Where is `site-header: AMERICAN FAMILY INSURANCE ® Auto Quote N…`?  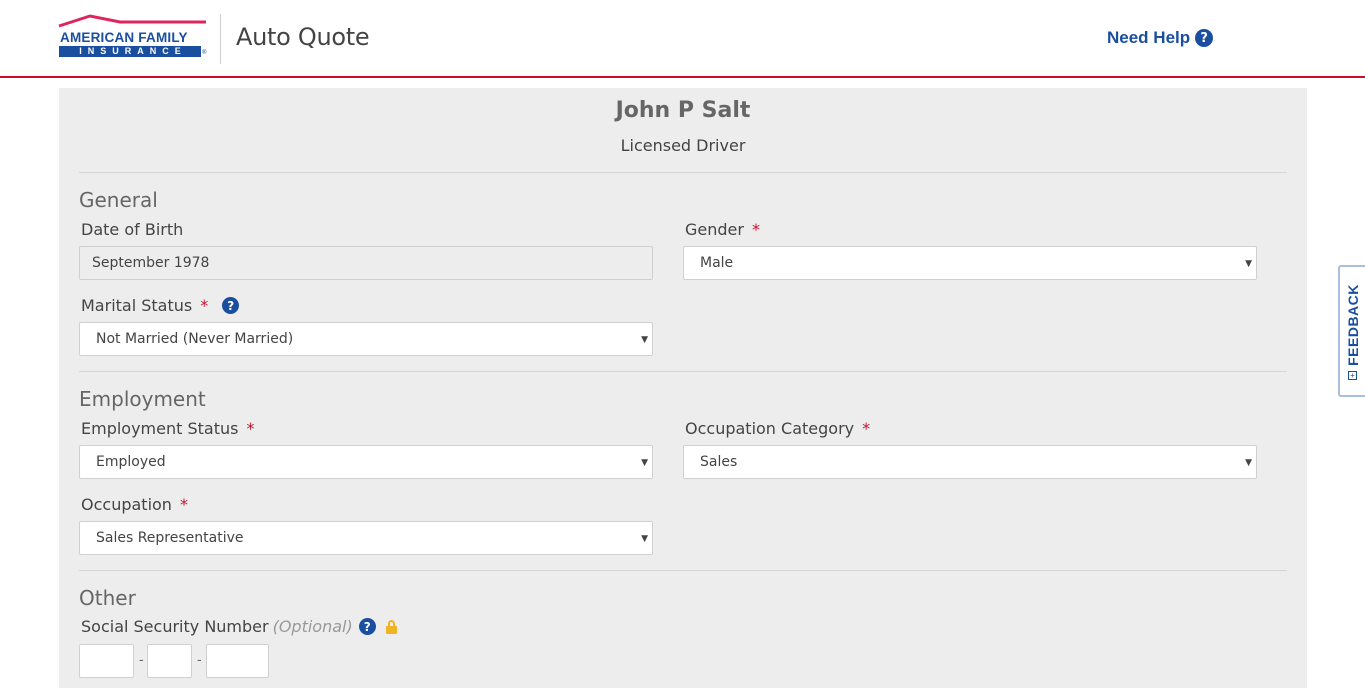 site-header: AMERICAN FAMILY INSURANCE ® Auto Quote N… is located at coordinates (682, 39).